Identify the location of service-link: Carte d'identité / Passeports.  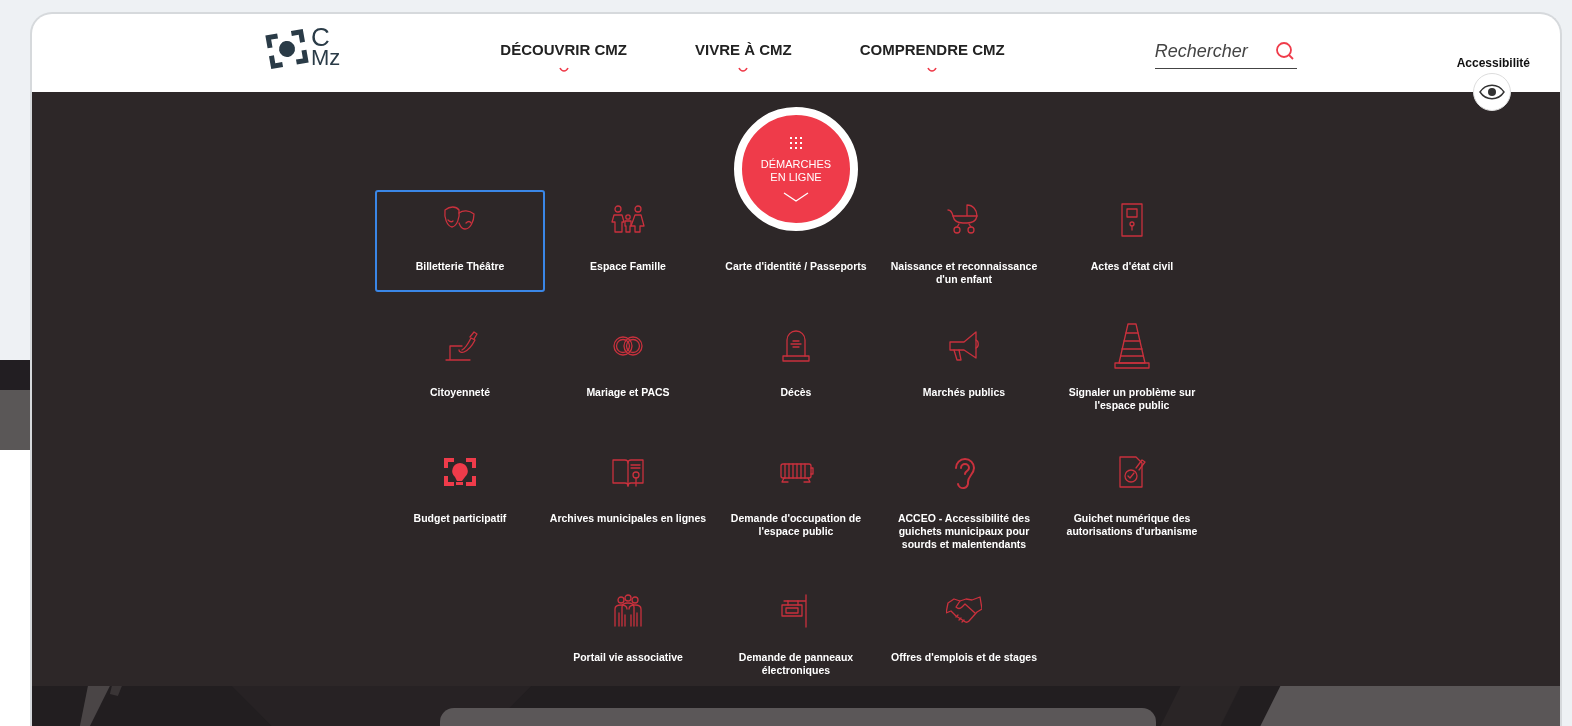
(796, 265).